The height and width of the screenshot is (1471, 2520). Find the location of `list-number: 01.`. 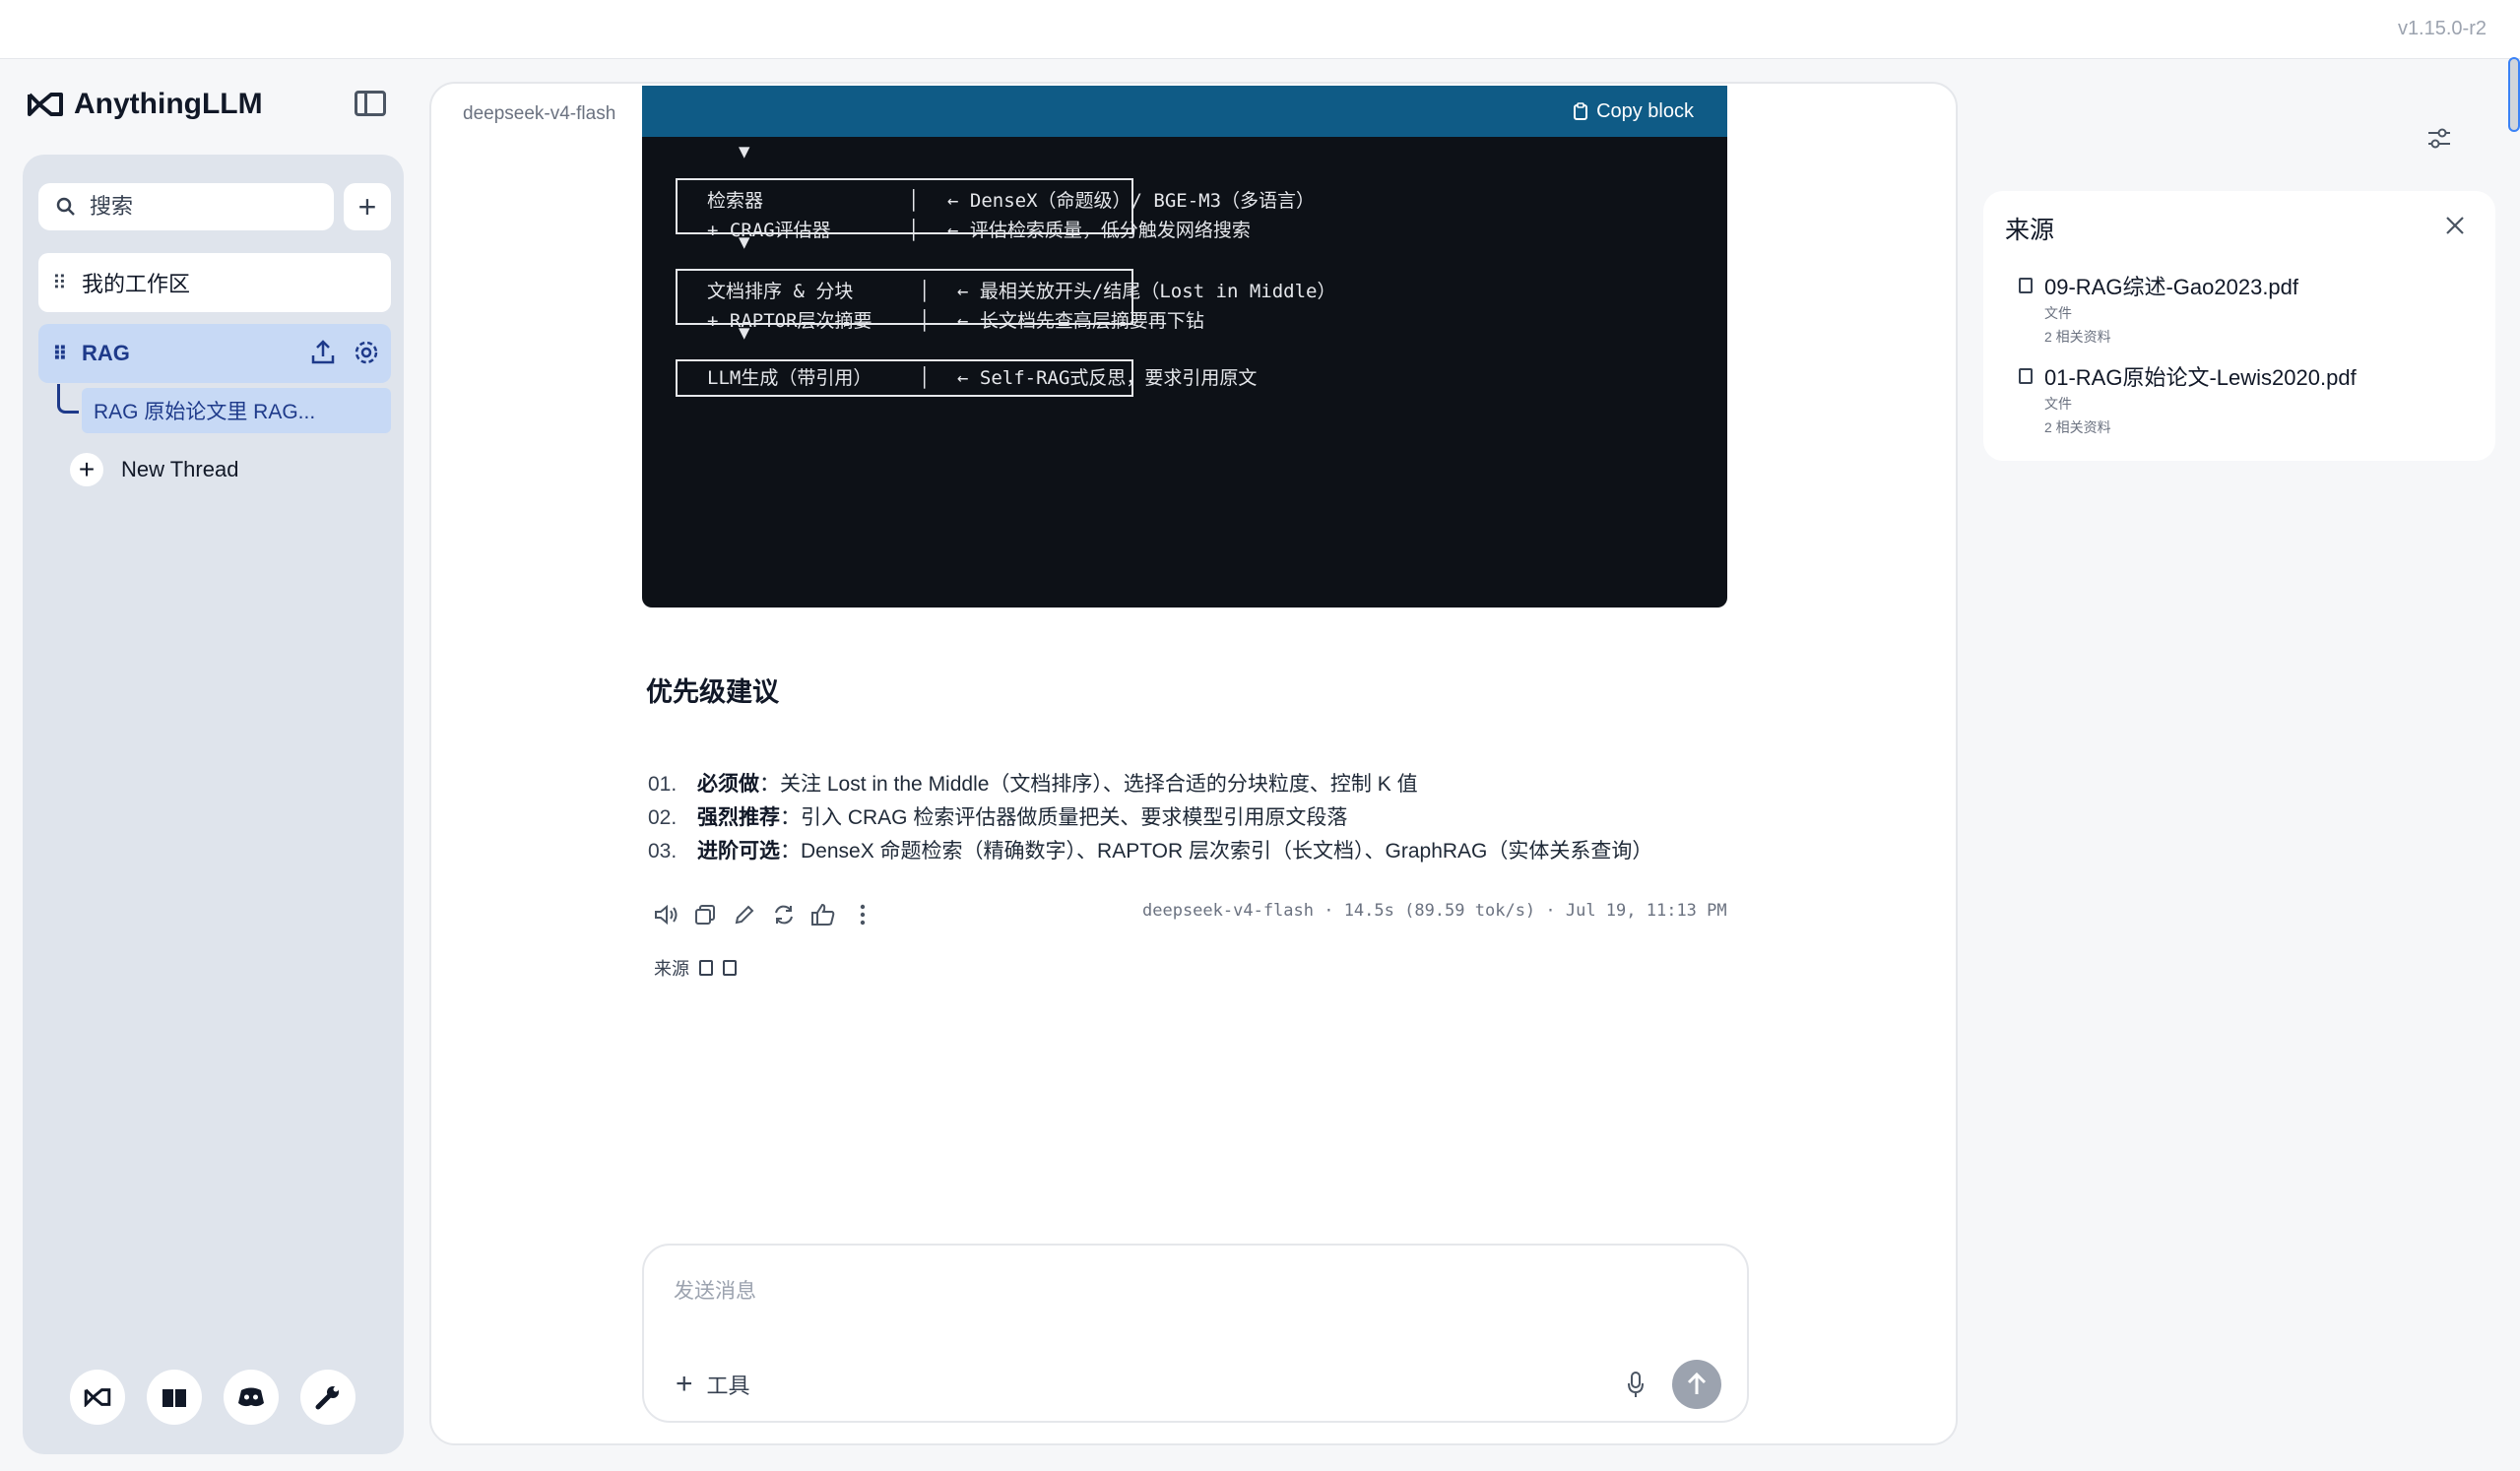

list-number: 01. is located at coordinates (663, 784).